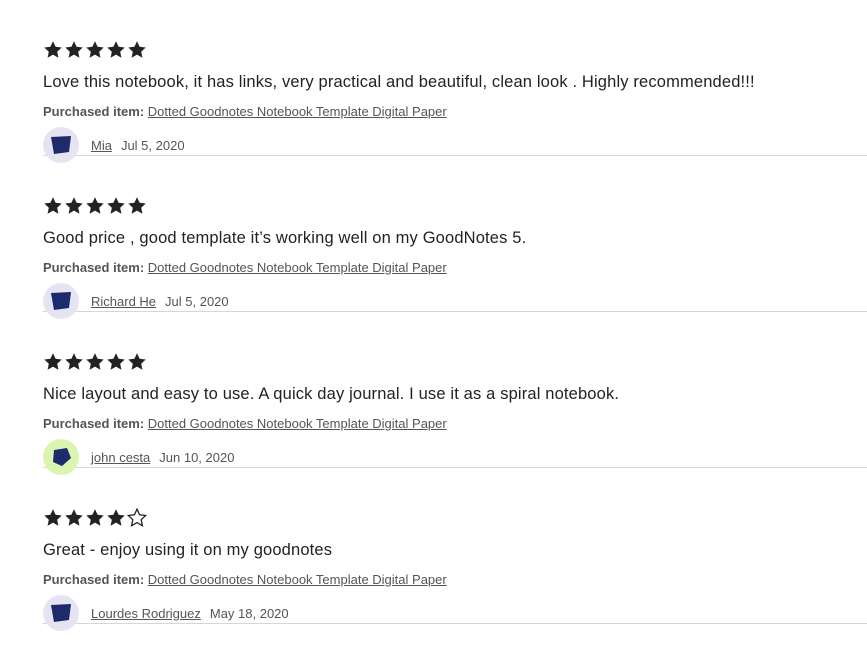 The height and width of the screenshot is (664, 867). What do you see at coordinates (146, 613) in the screenshot?
I see `reviewer-name-link: Lourdes Rodriguez` at bounding box center [146, 613].